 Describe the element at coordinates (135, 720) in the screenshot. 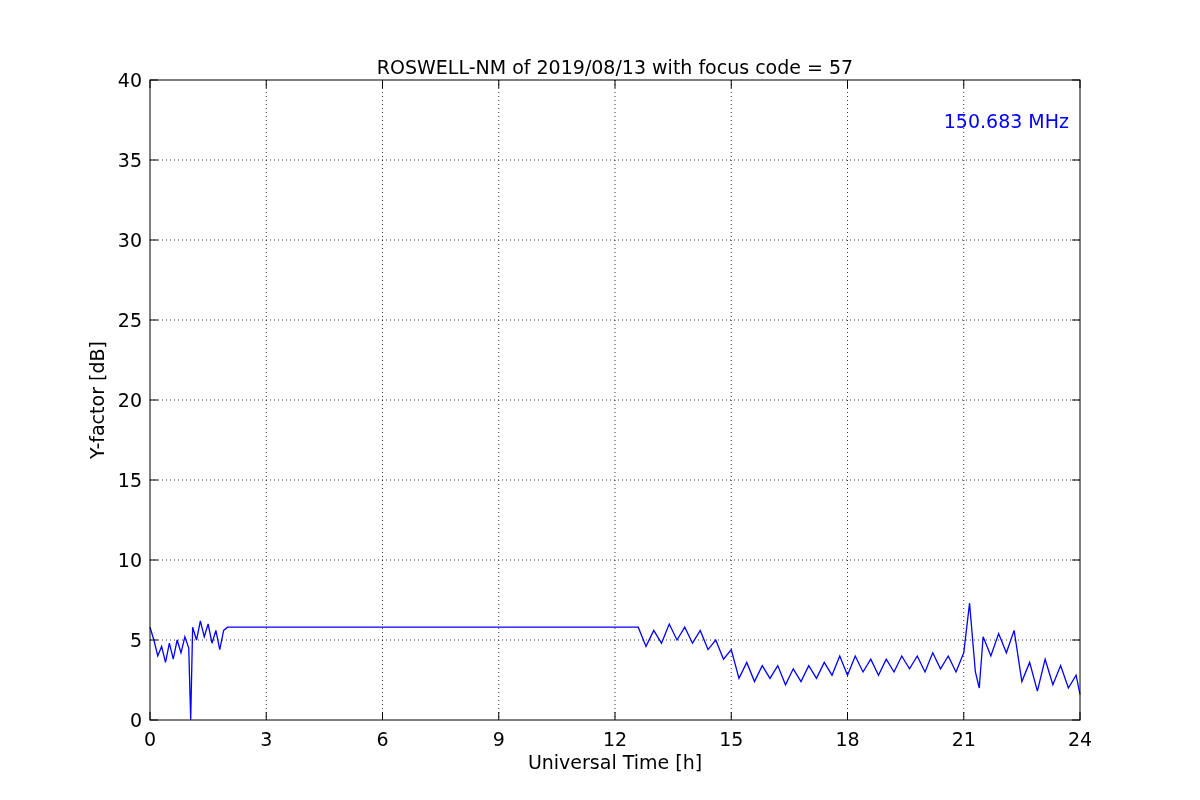

I see `y-tick-label: 0` at that location.